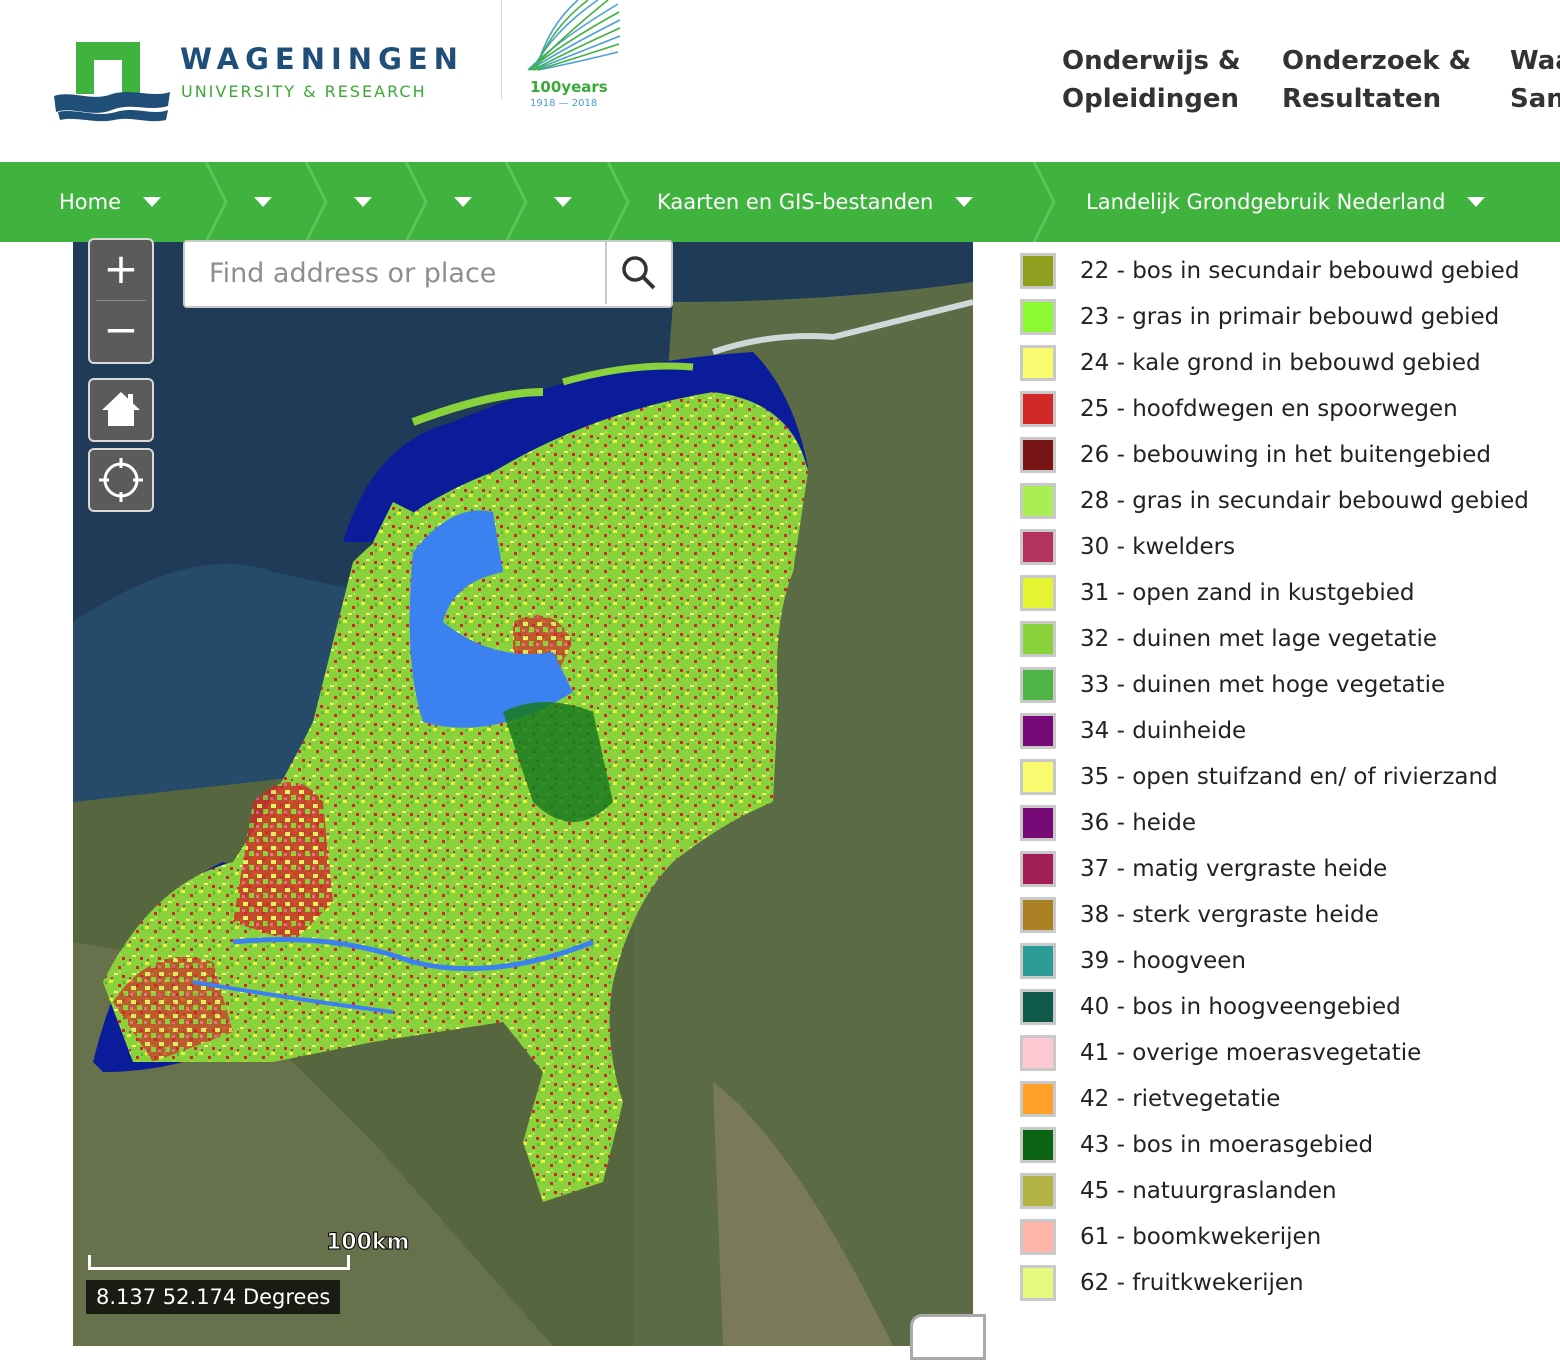  What do you see at coordinates (367, 1243) in the screenshot?
I see `scale-label: 100km` at bounding box center [367, 1243].